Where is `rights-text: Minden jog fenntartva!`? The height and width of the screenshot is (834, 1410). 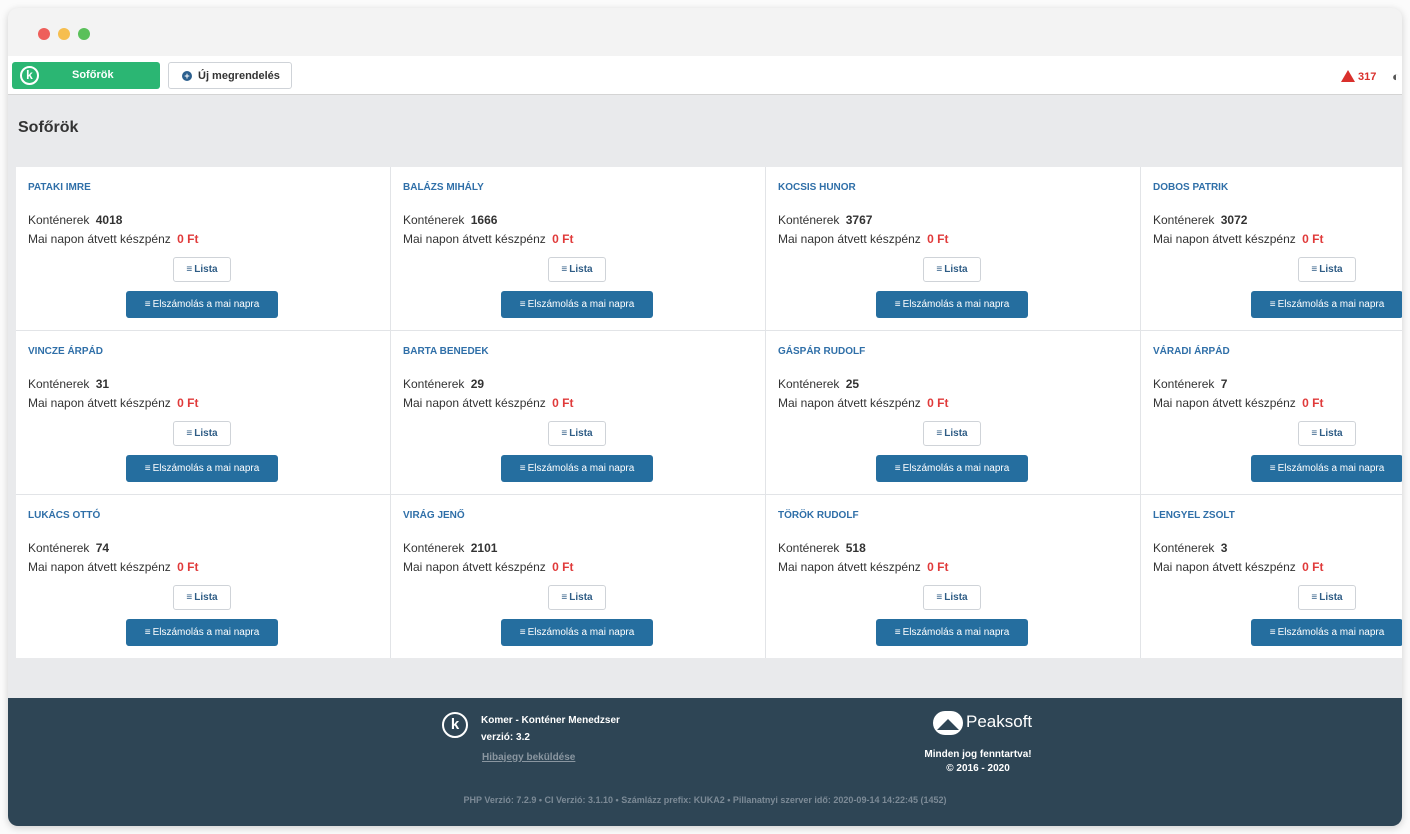
rights-text: Minden jog fenntartva! is located at coordinates (978, 754).